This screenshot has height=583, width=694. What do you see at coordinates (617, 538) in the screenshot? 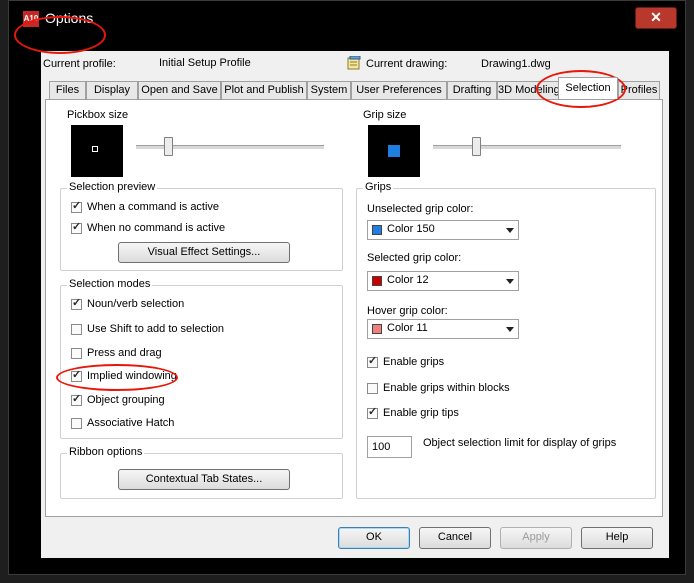
I see `help-button: Help` at bounding box center [617, 538].